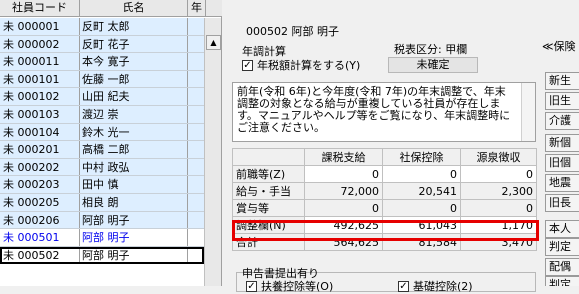 Image resolution: width=579 pixels, height=294 pixels. I want to click on table-row: 賞与等 0 0 0, so click(384, 208).